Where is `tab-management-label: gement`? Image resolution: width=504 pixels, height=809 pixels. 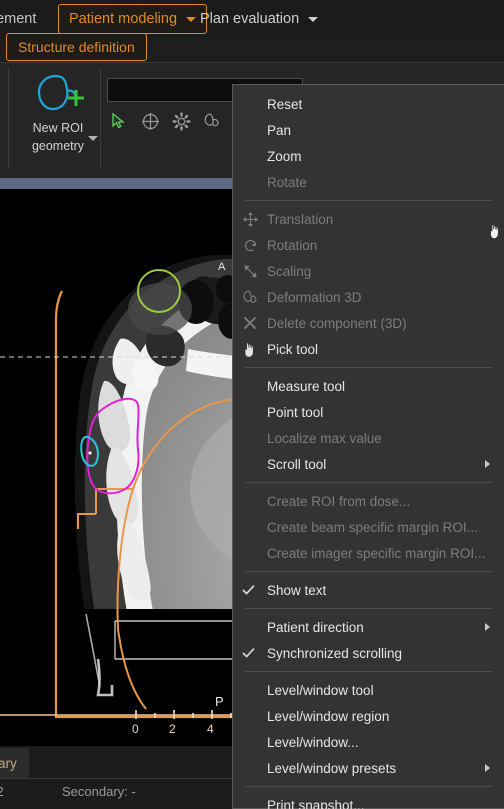
tab-management-label: gement is located at coordinates (18, 19).